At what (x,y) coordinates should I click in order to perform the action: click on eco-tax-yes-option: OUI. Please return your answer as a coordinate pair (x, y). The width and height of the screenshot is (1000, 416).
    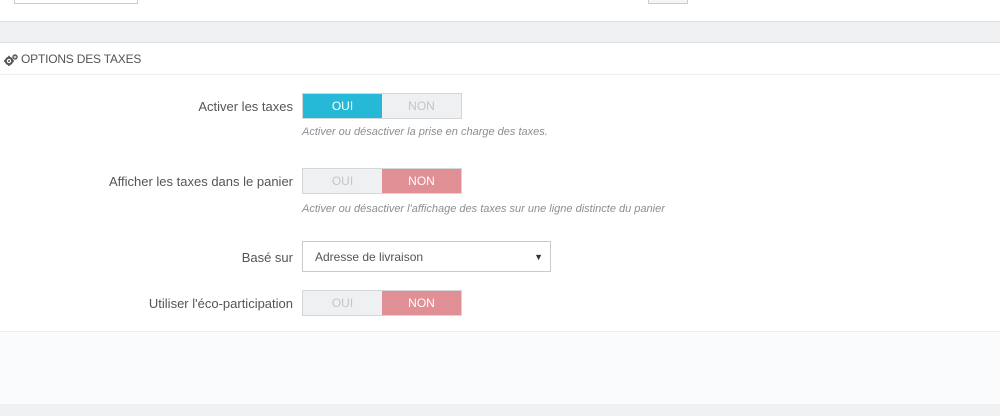
    Looking at the image, I should click on (342, 303).